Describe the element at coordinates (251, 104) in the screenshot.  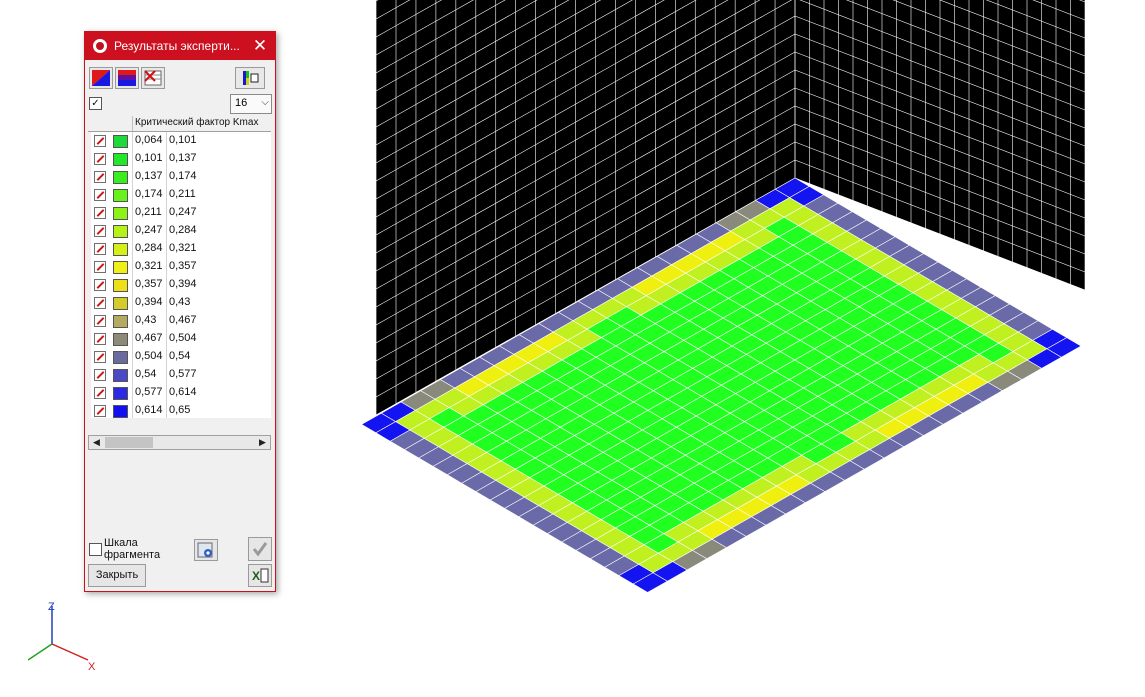
I see `level-count-select: 16 ⌵` at that location.